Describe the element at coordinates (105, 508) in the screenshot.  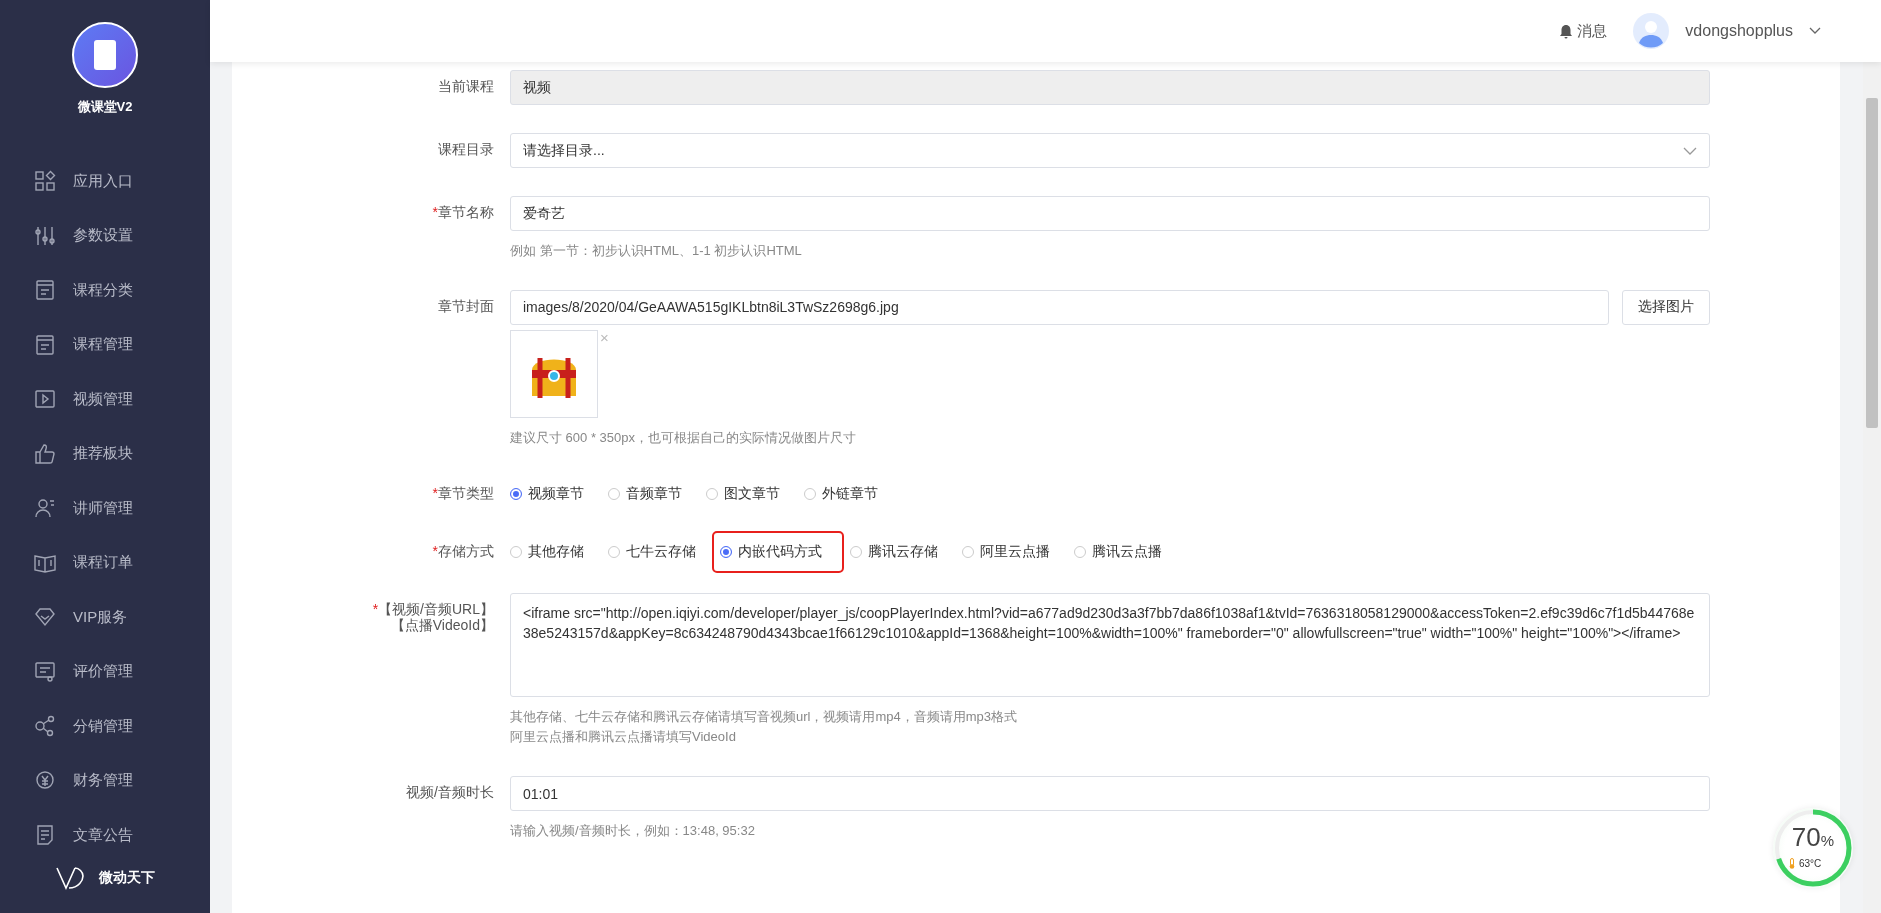
I see `sidebar-item: 讲师管理` at that location.